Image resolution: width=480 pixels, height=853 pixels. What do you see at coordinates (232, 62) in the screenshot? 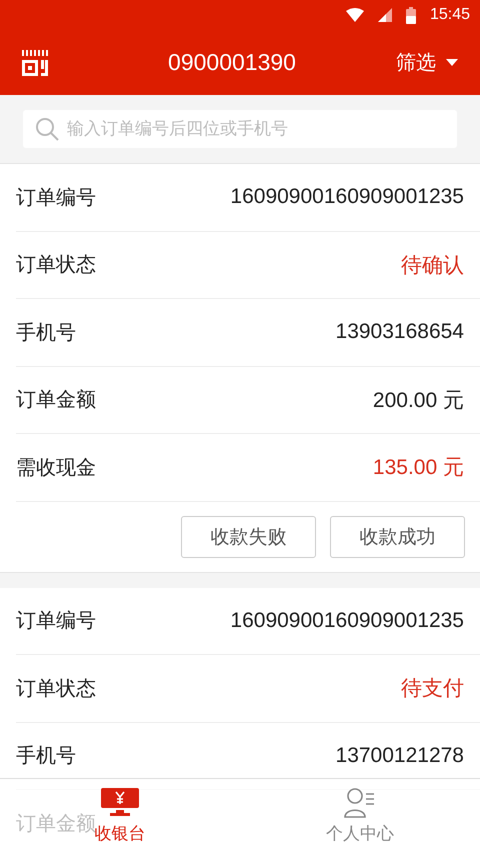
I see `header-title: 0900001390` at bounding box center [232, 62].